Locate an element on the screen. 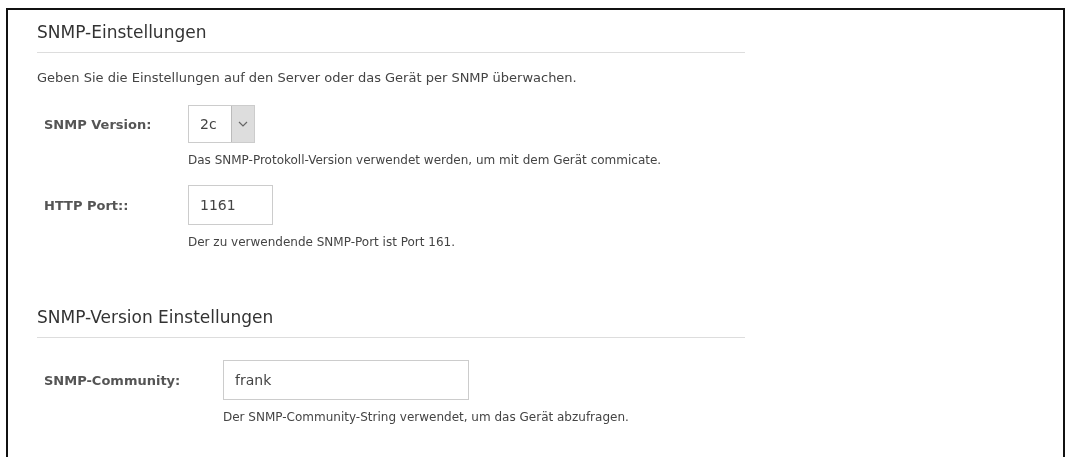 This screenshot has height=457, width=1068. input-field: frank is located at coordinates (346, 380).